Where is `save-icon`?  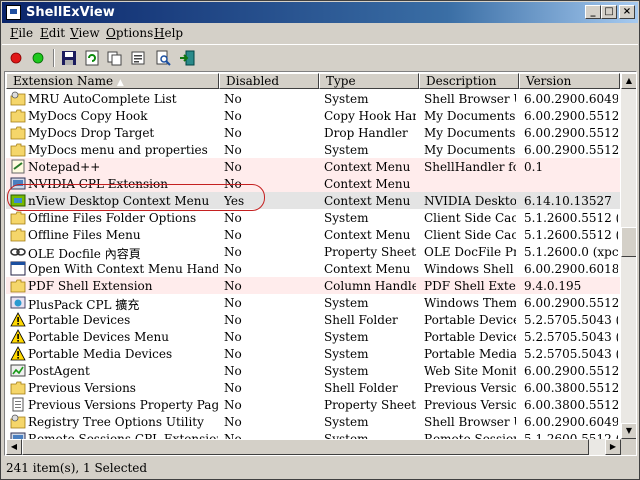 save-icon is located at coordinates (69, 58).